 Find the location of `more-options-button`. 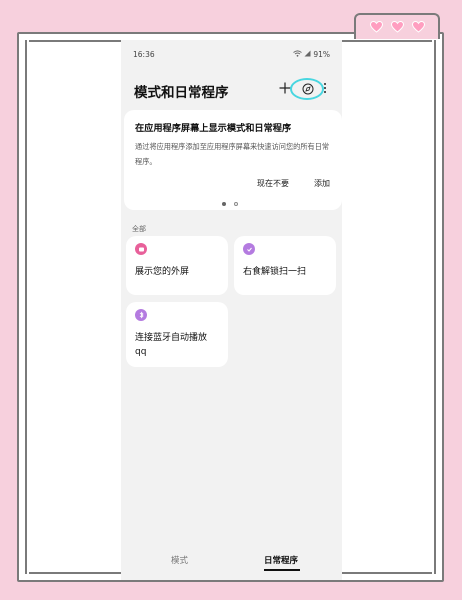

more-options-button is located at coordinates (325, 88).